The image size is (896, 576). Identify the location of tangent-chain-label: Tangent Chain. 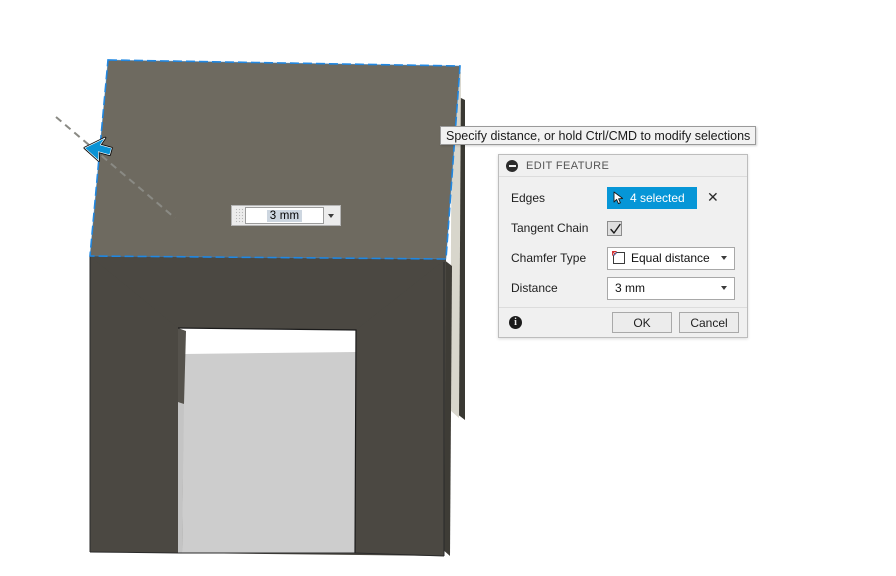
(550, 228).